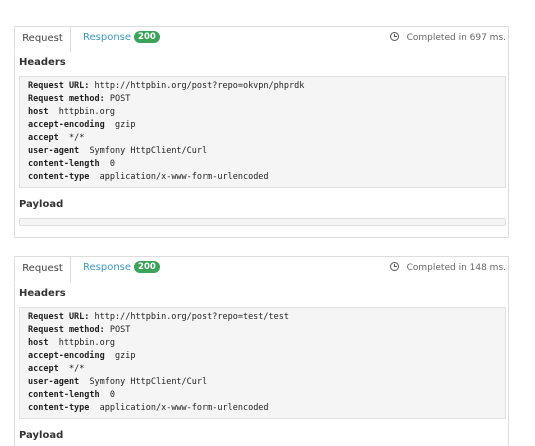  I want to click on payload-box, so click(262, 222).